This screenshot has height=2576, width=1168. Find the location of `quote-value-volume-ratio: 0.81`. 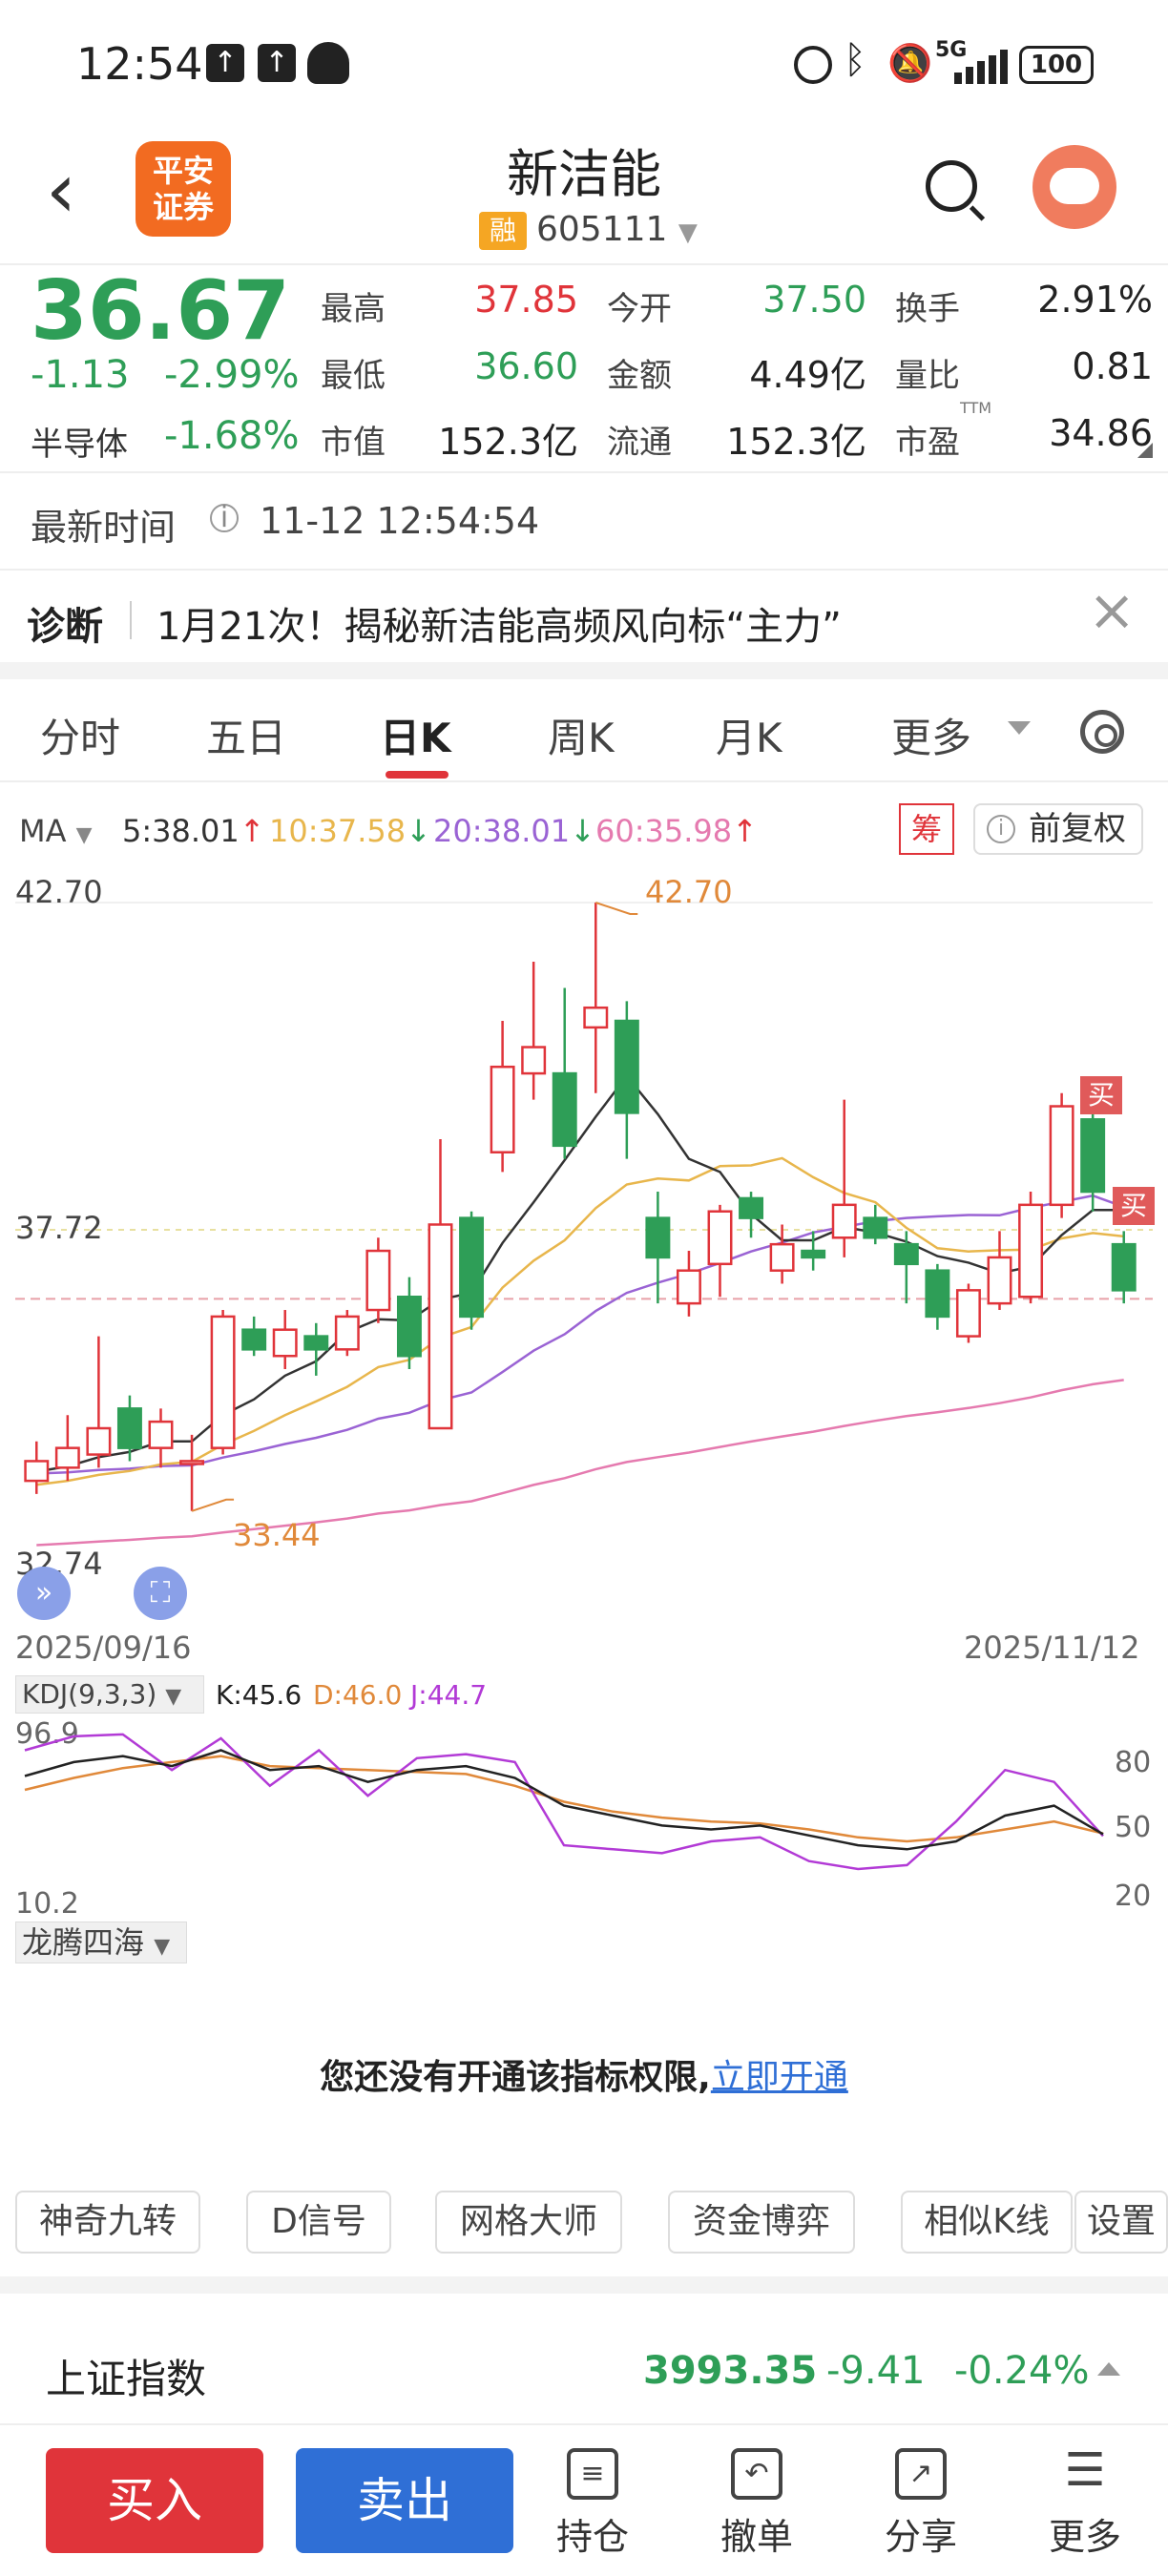

quote-value-volume-ratio: 0.81 is located at coordinates (1113, 366).